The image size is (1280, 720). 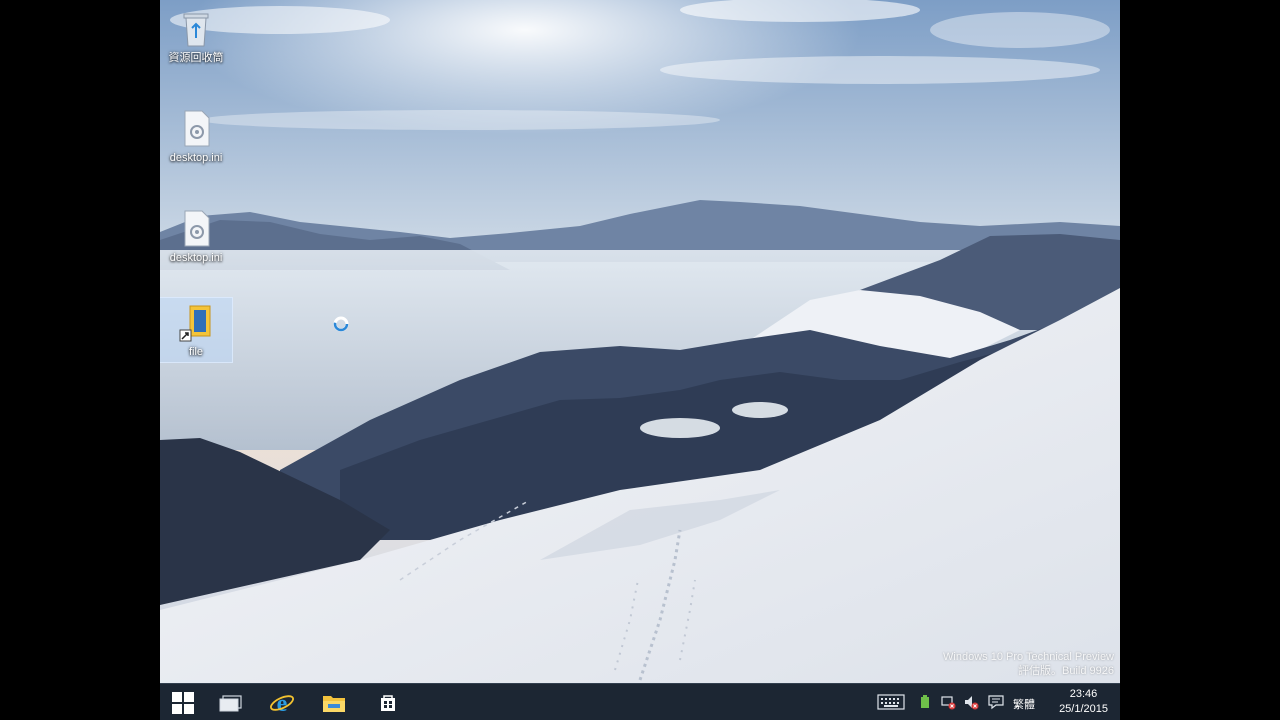 I want to click on power-icon, so click(x=925, y=701).